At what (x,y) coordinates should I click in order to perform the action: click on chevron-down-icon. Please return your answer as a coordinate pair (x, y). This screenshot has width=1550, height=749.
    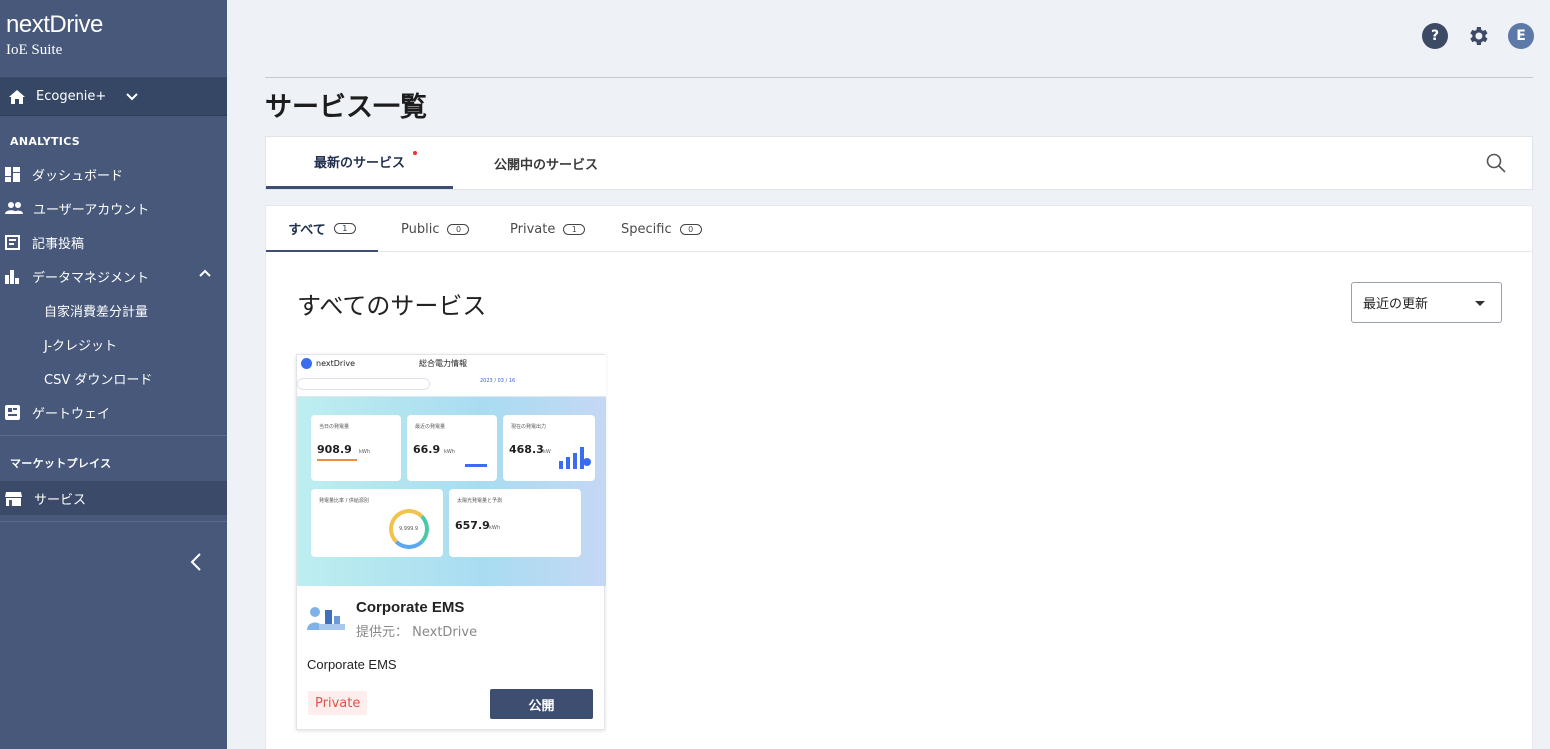
    Looking at the image, I should click on (132, 96).